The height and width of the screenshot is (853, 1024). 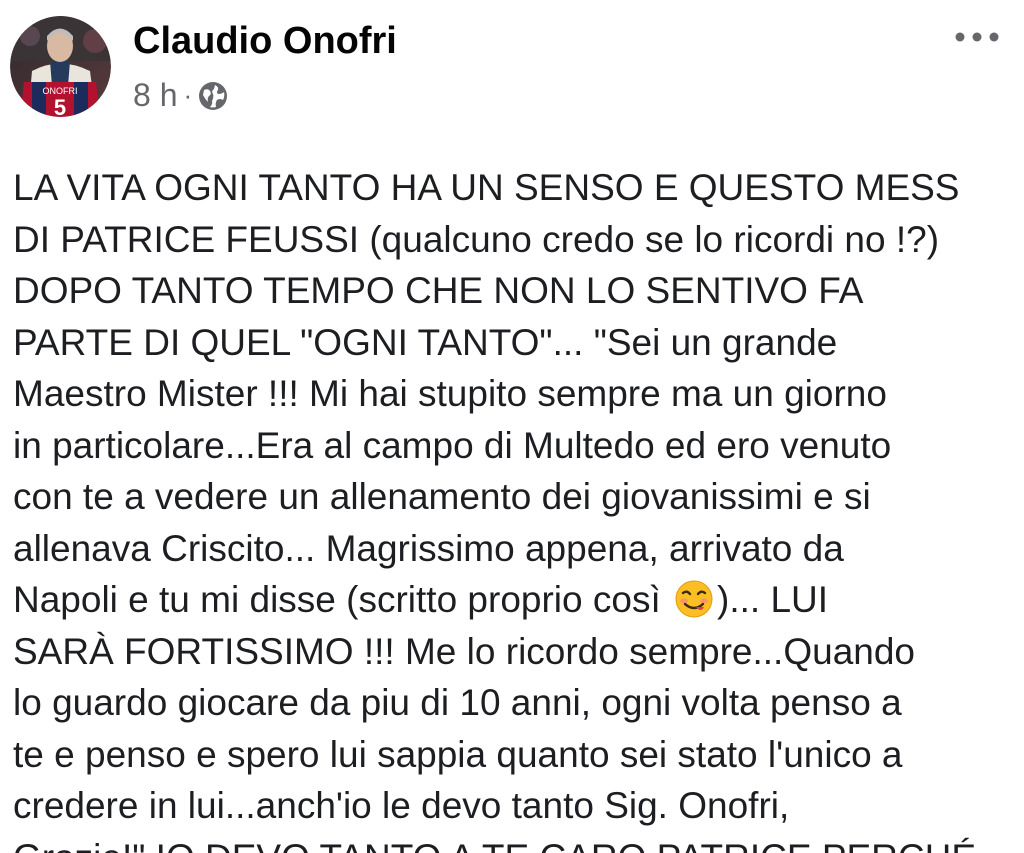 I want to click on author-avatar: ONOFRI 5, so click(x=60, y=66).